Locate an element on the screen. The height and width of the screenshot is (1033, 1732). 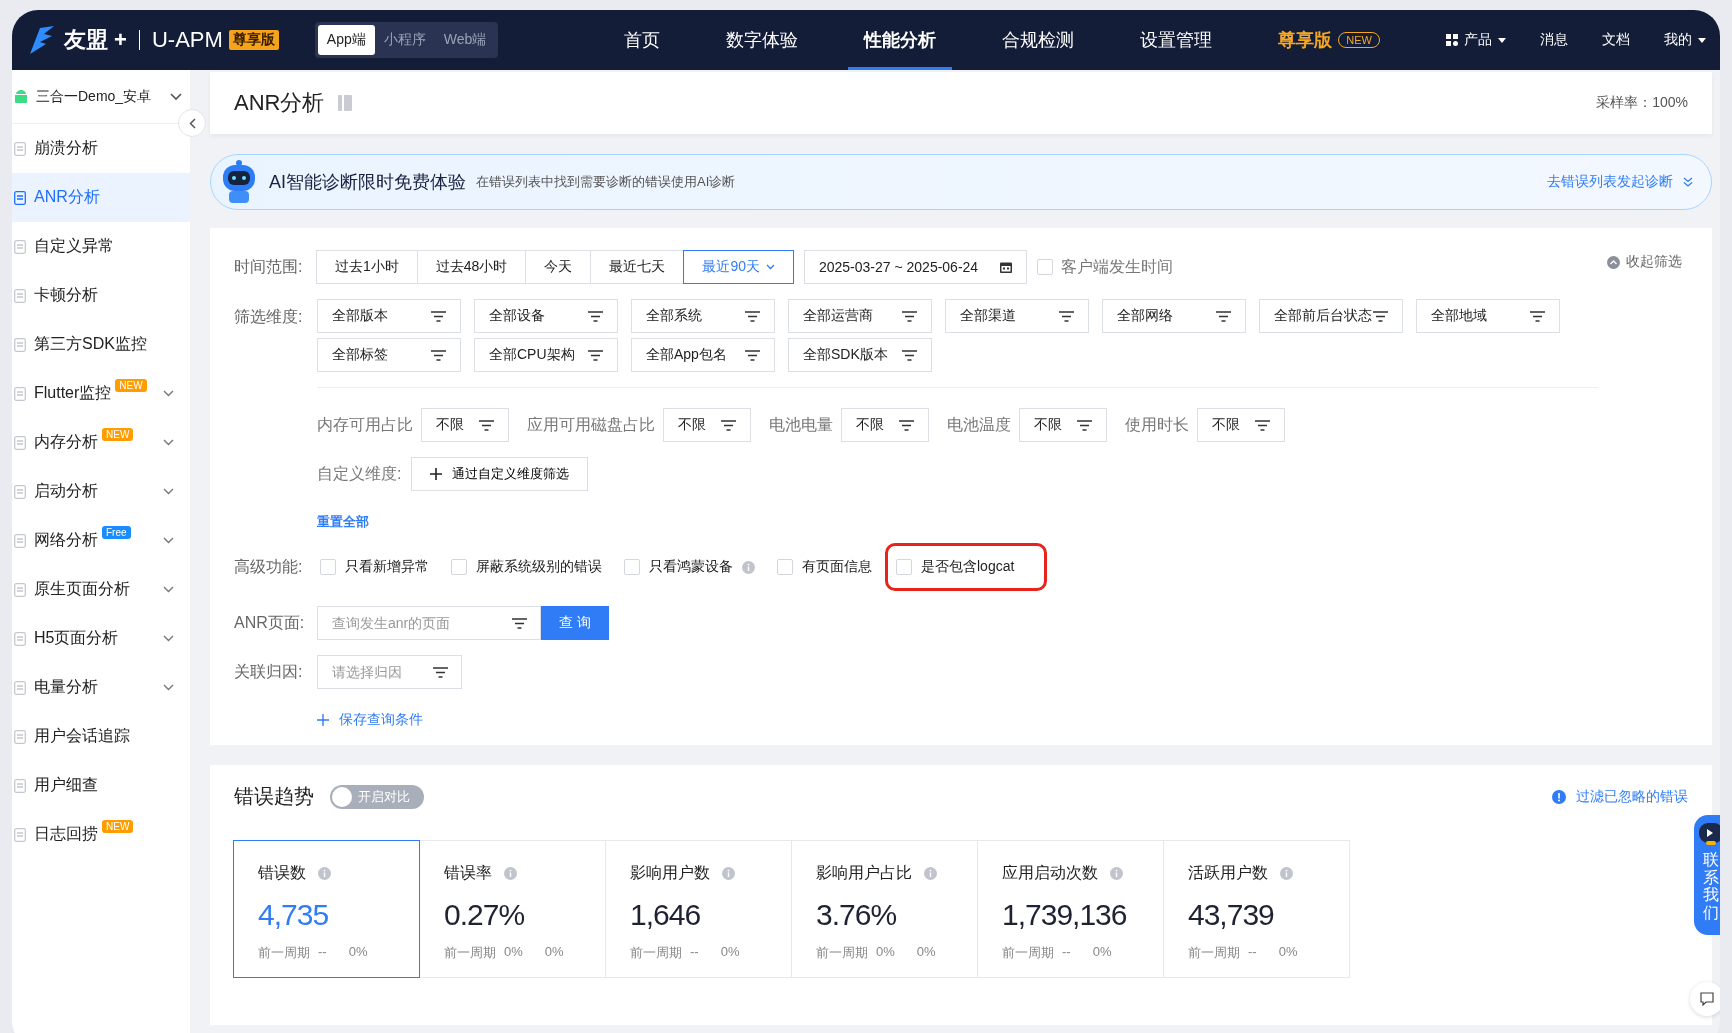
dimension-dropdown: 全部渠道 is located at coordinates (1017, 316).